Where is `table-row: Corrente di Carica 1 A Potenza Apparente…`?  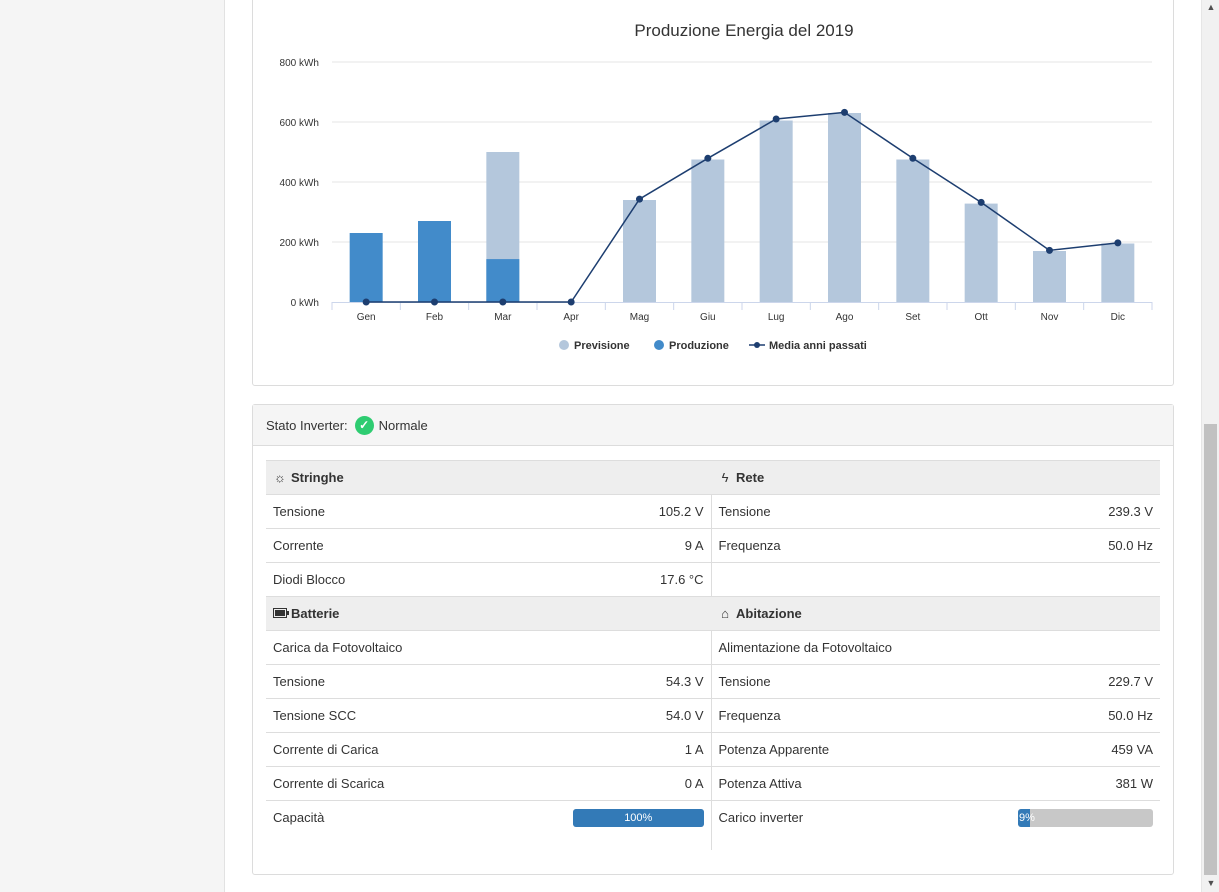
table-row: Corrente di Carica 1 A Potenza Apparente… is located at coordinates (713, 749).